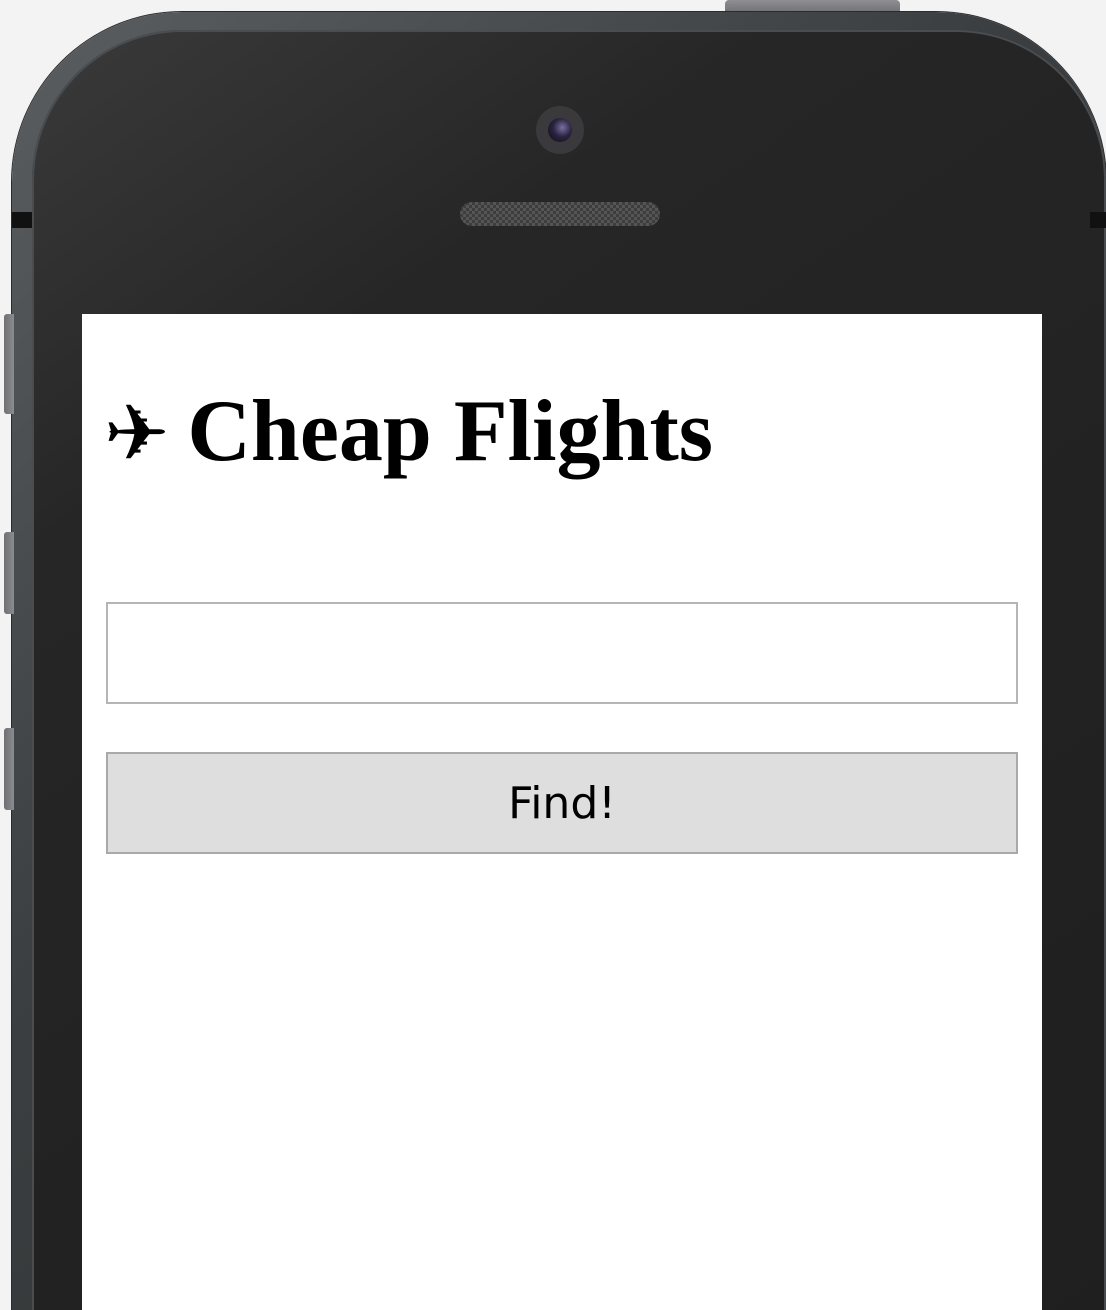 The height and width of the screenshot is (1310, 1106). What do you see at coordinates (560, 130) in the screenshot?
I see `front-camera` at bounding box center [560, 130].